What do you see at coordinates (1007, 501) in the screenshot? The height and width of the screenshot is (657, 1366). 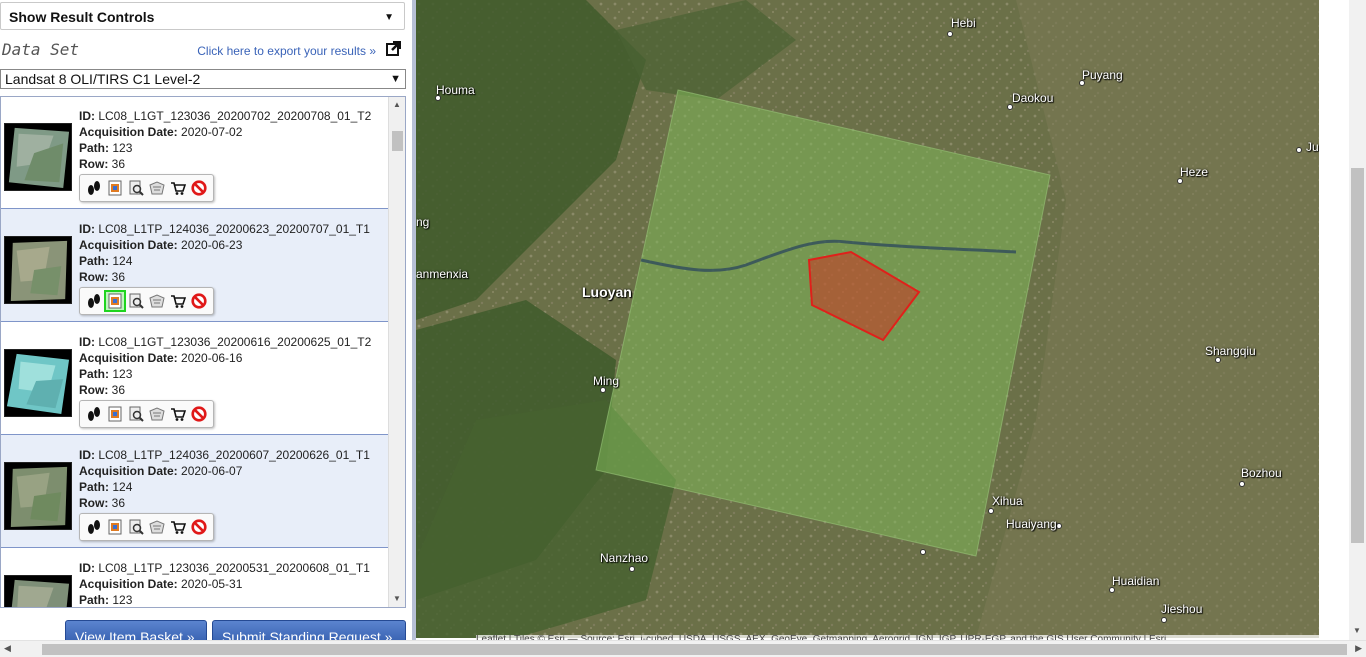 I see `city-label-xihua: Xihua` at bounding box center [1007, 501].